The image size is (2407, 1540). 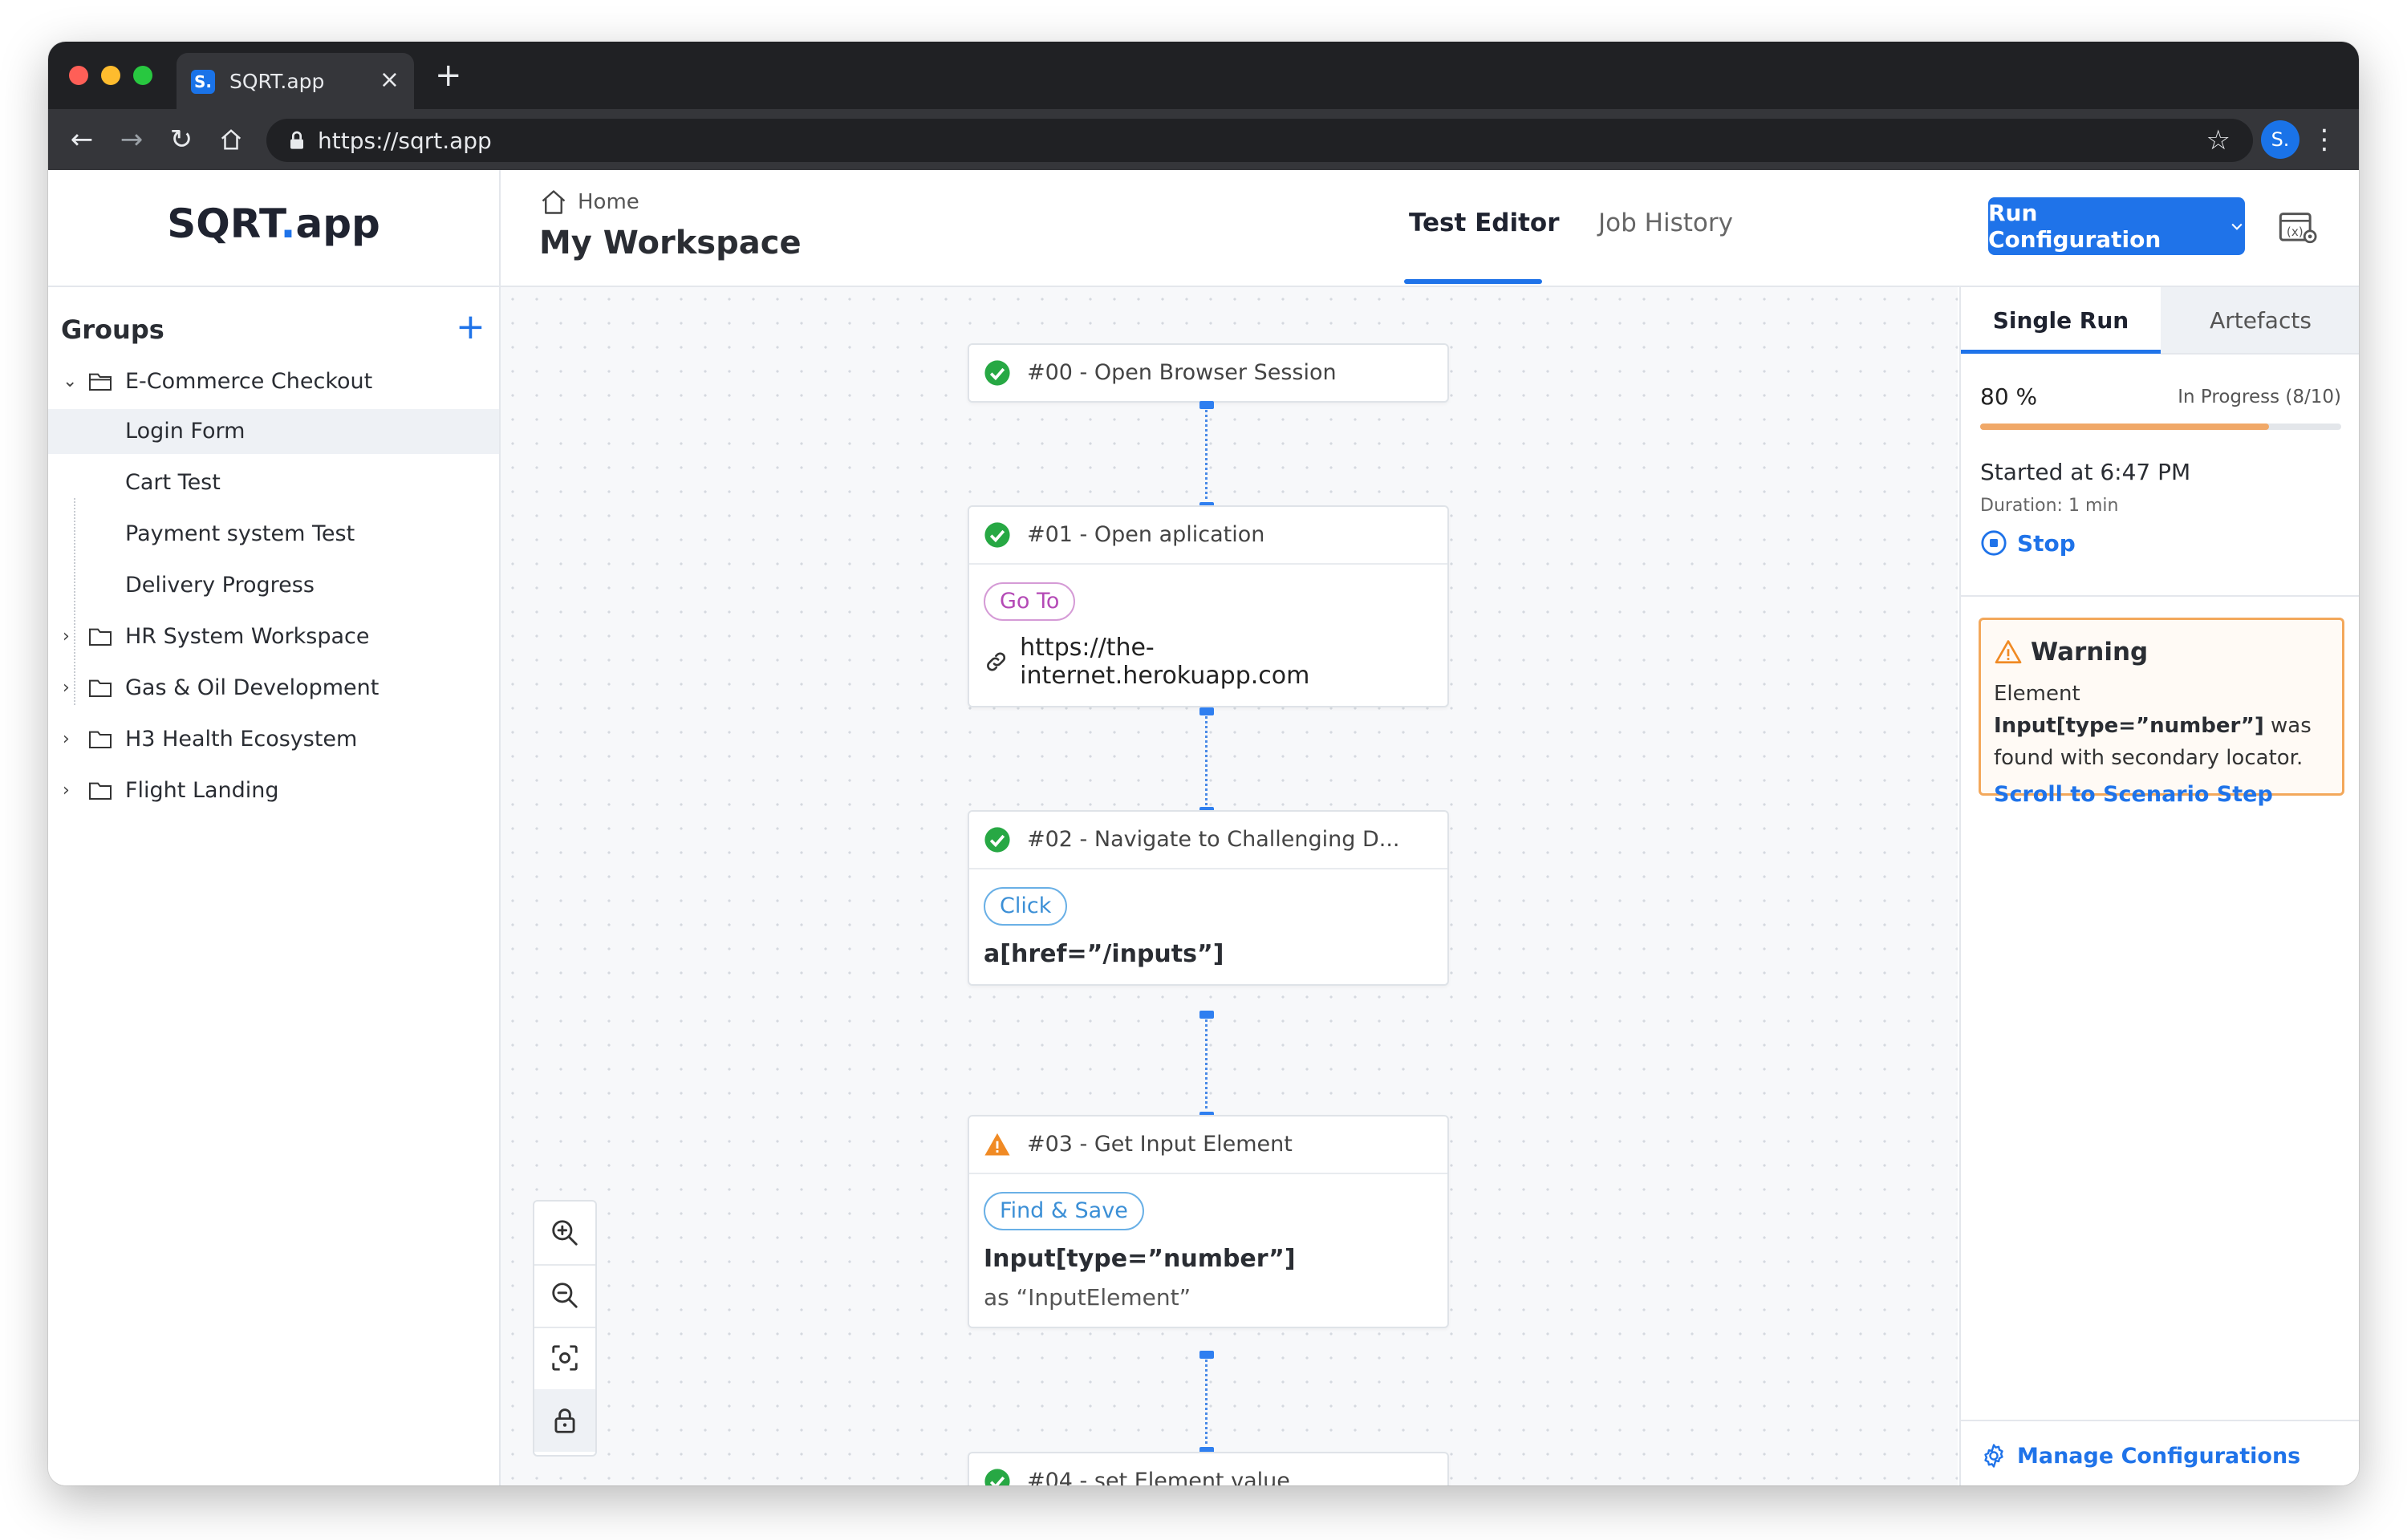 What do you see at coordinates (470, 327) in the screenshot?
I see `add-group-icon: +` at bounding box center [470, 327].